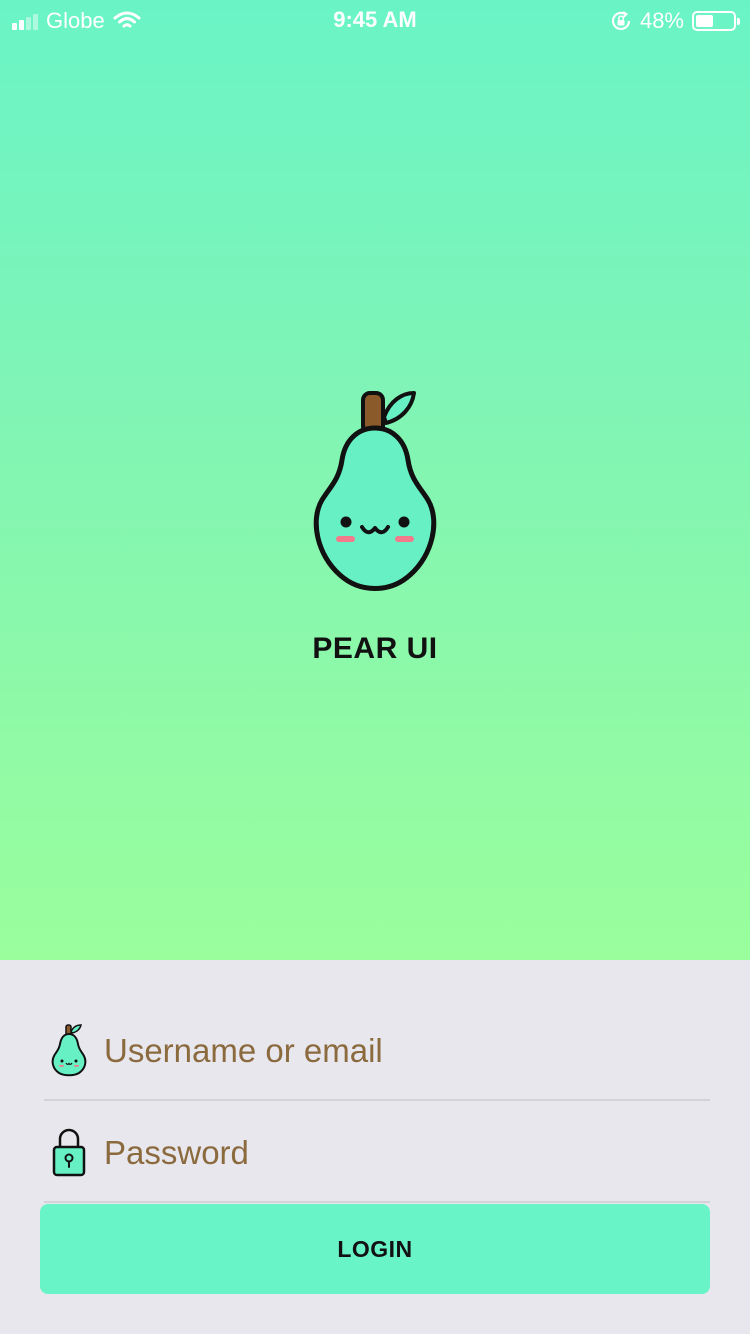  Describe the element at coordinates (69, 1050) in the screenshot. I see `pear-icon` at that location.